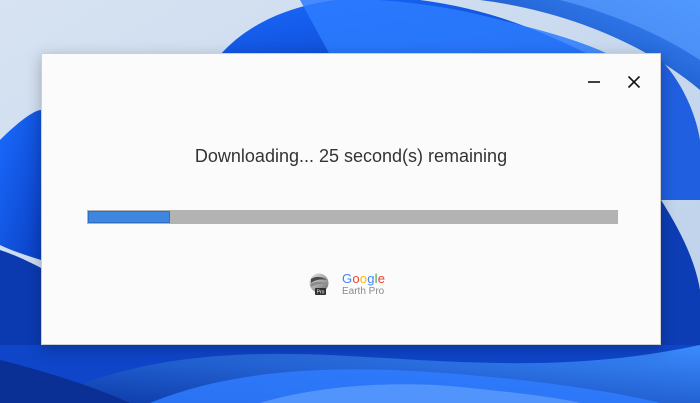  I want to click on google-earth-pro-icon: Pro, so click(319, 284).